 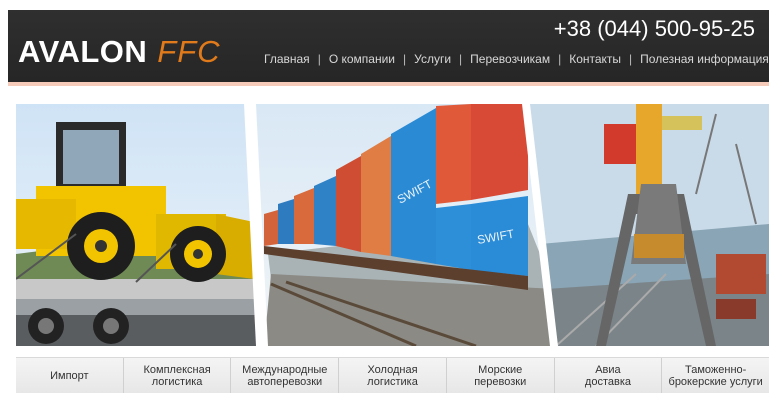 What do you see at coordinates (189, 51) in the screenshot?
I see `logo-accent: FFC` at bounding box center [189, 51].